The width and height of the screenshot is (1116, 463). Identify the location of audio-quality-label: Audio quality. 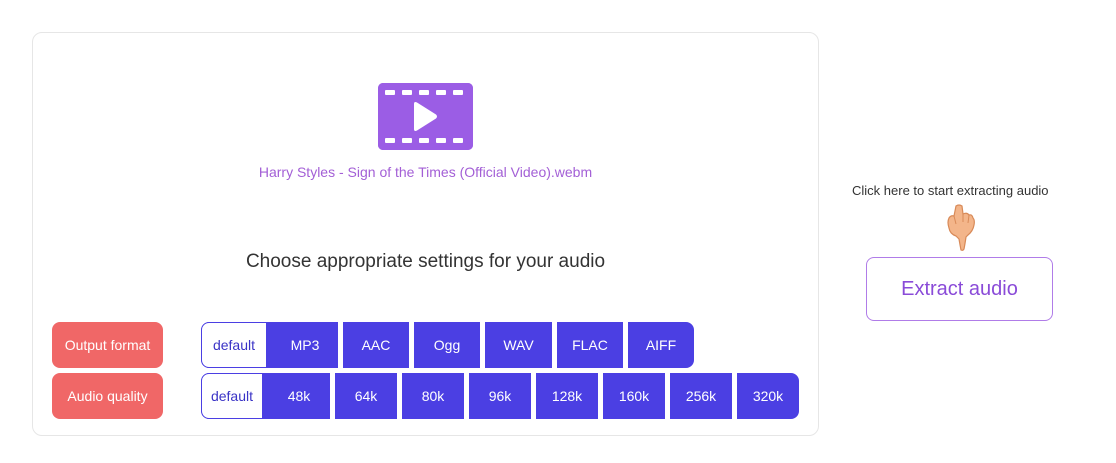
(107, 396).